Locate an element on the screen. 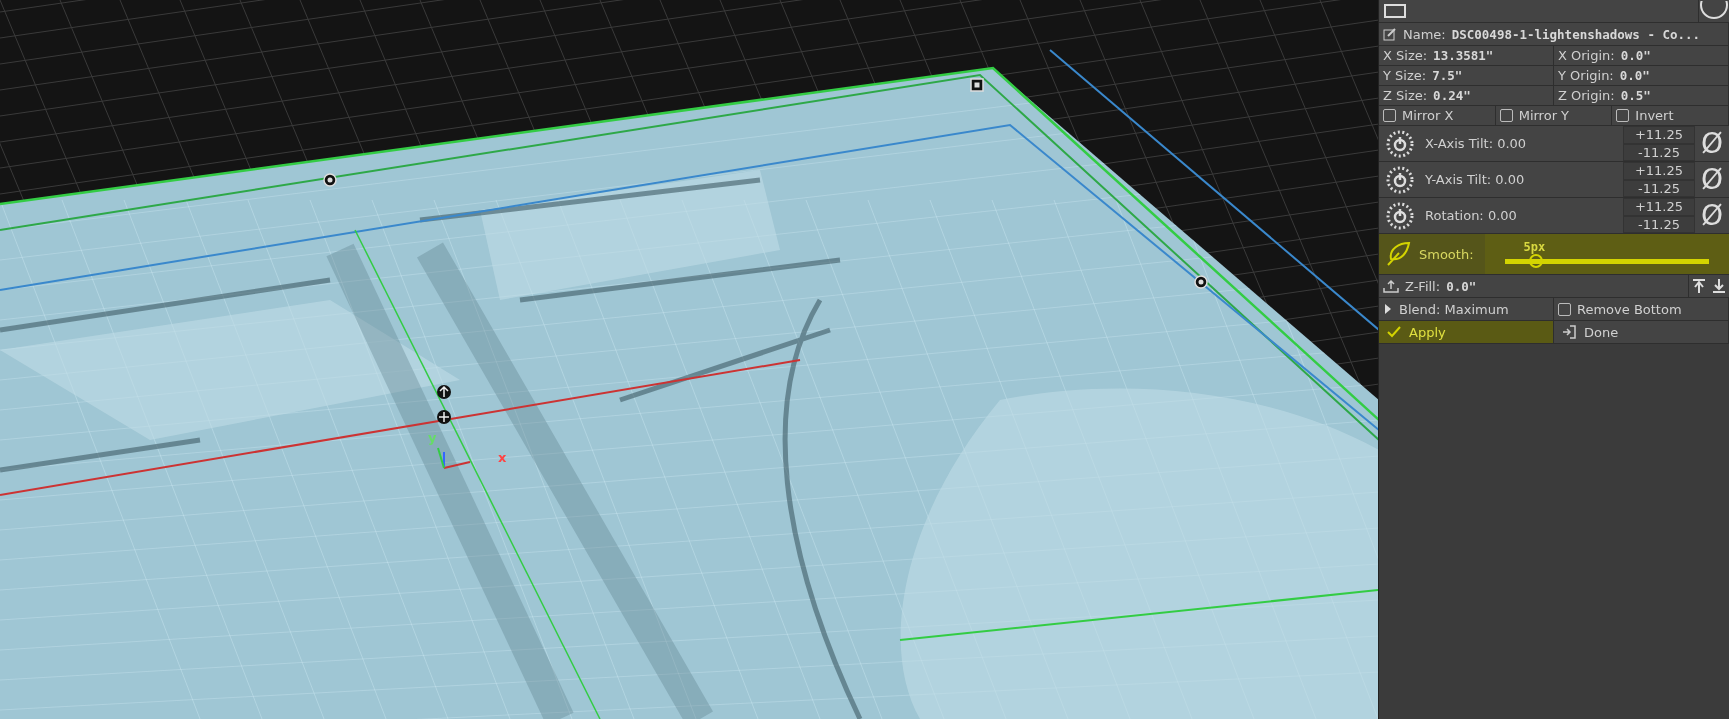 The width and height of the screenshot is (1729, 719). field-label: Z Size: is located at coordinates (1405, 95).